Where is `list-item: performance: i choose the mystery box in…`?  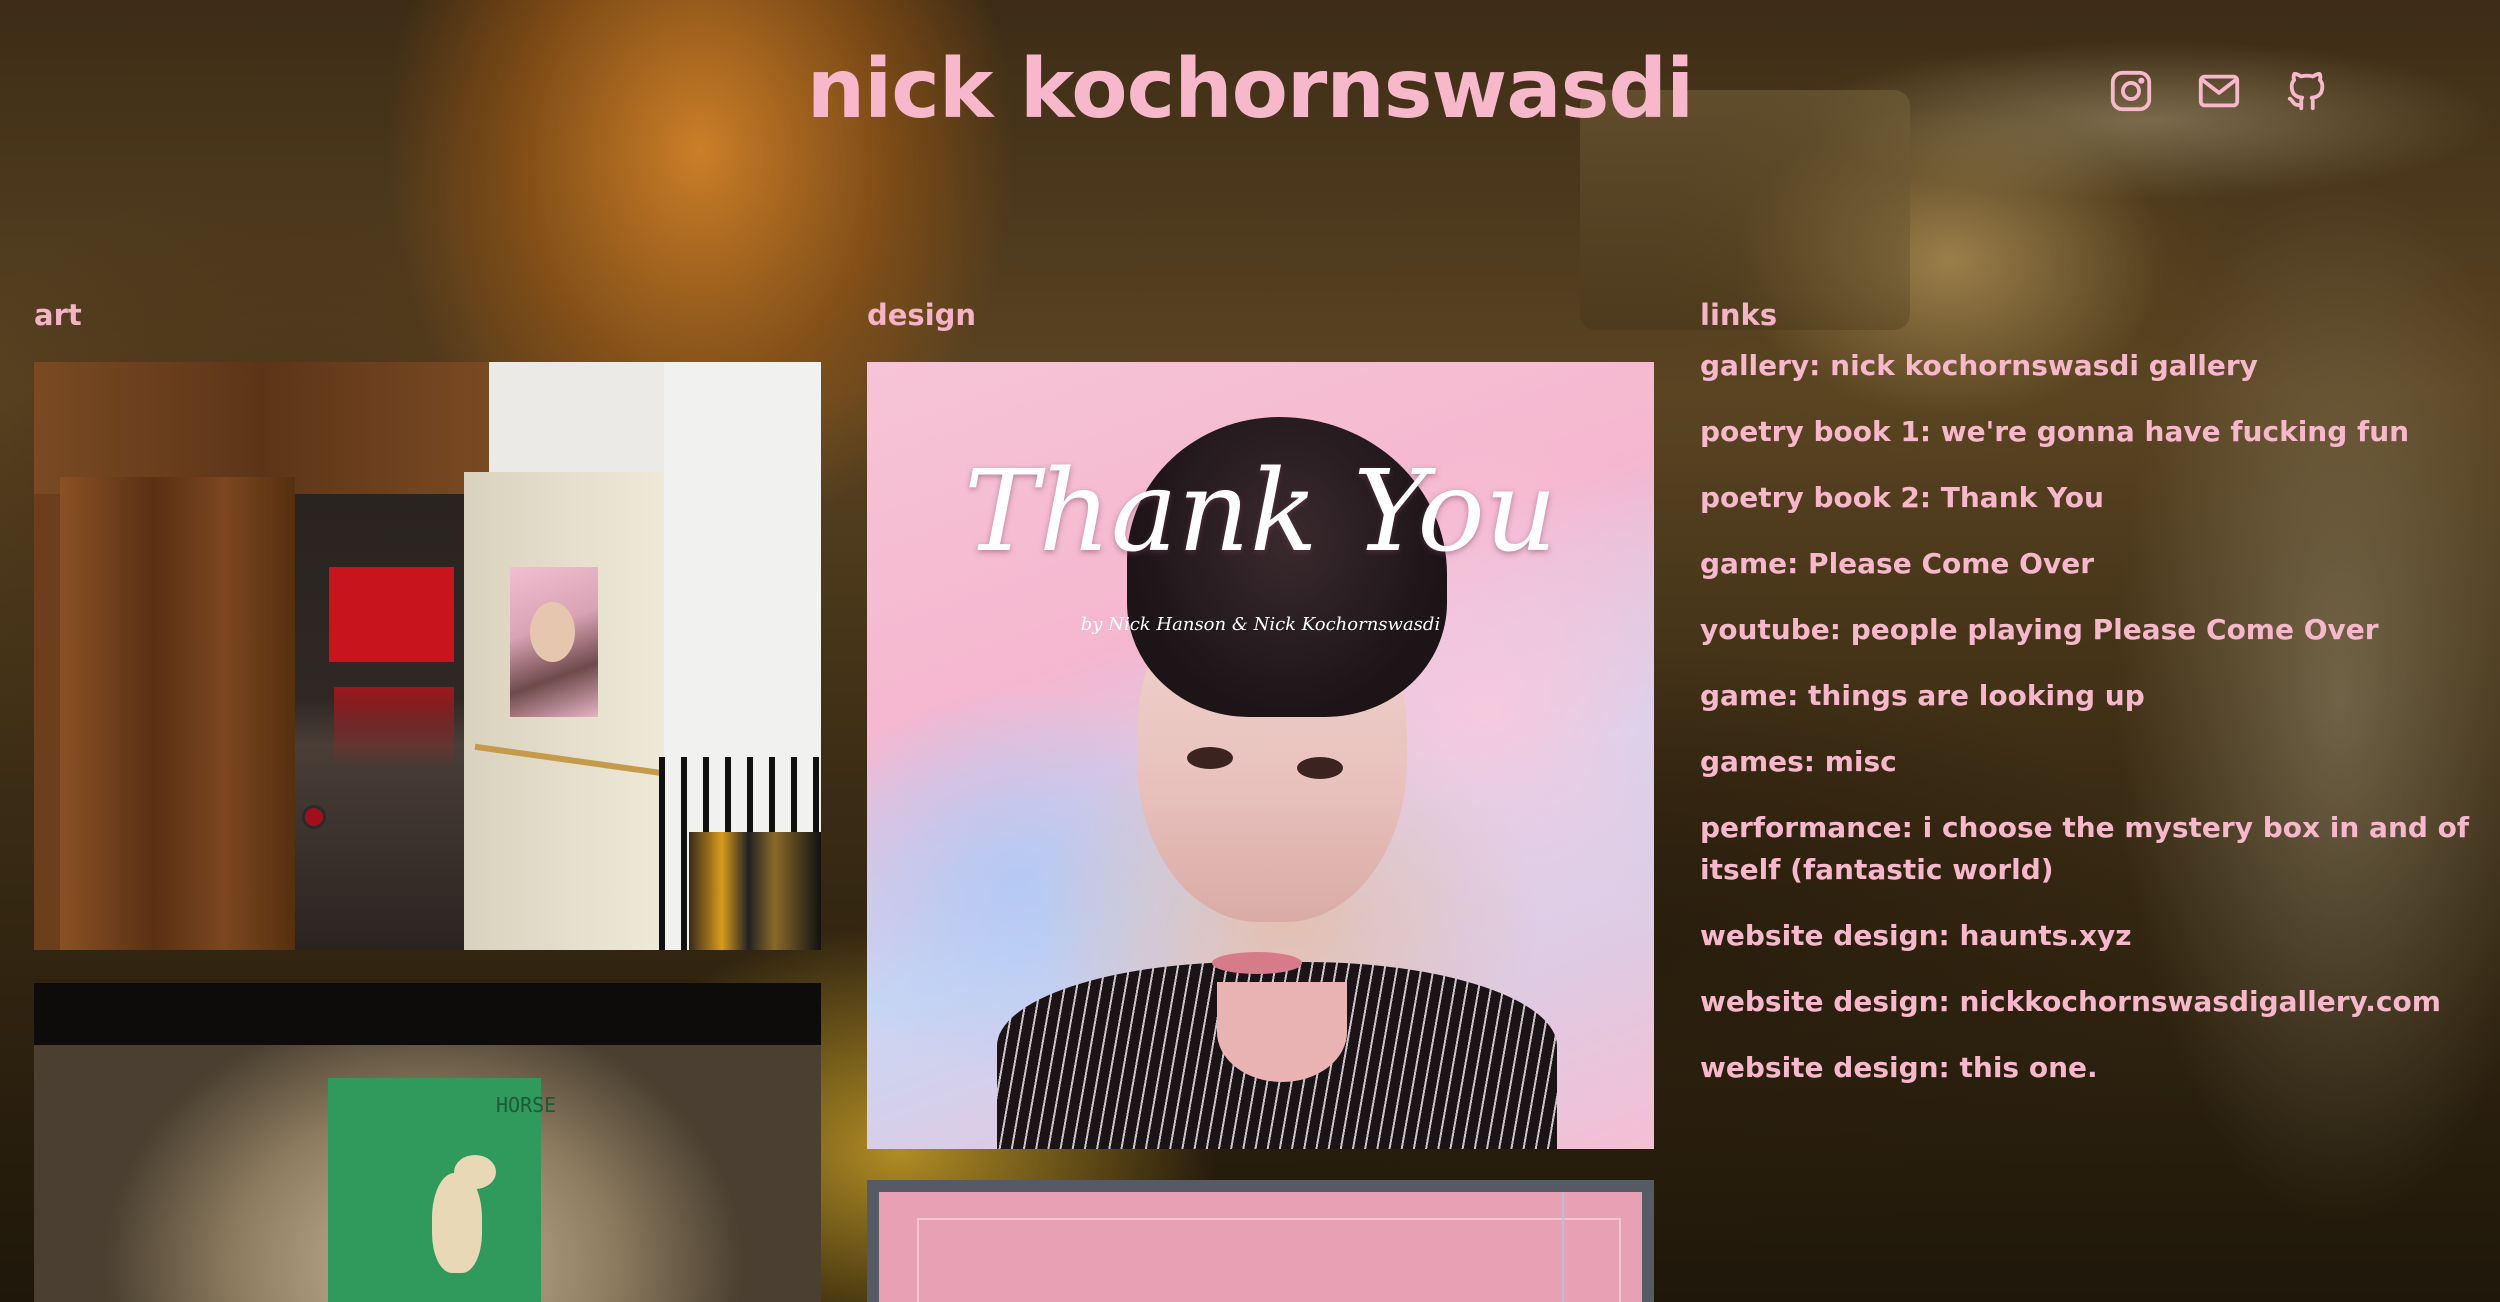 list-item: performance: i choose the mystery box in… is located at coordinates (2095, 849).